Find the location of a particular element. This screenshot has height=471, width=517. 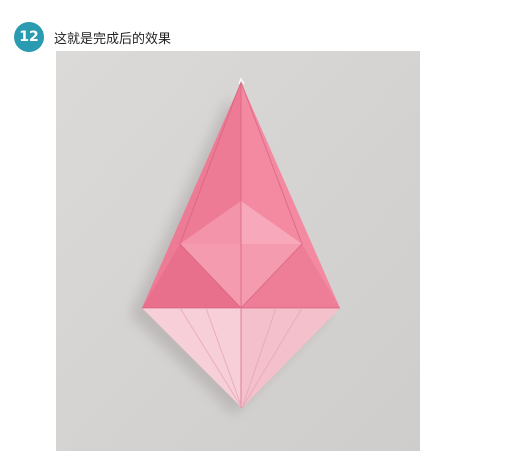

step-caption: 这就是完成后的效果 is located at coordinates (113, 39).